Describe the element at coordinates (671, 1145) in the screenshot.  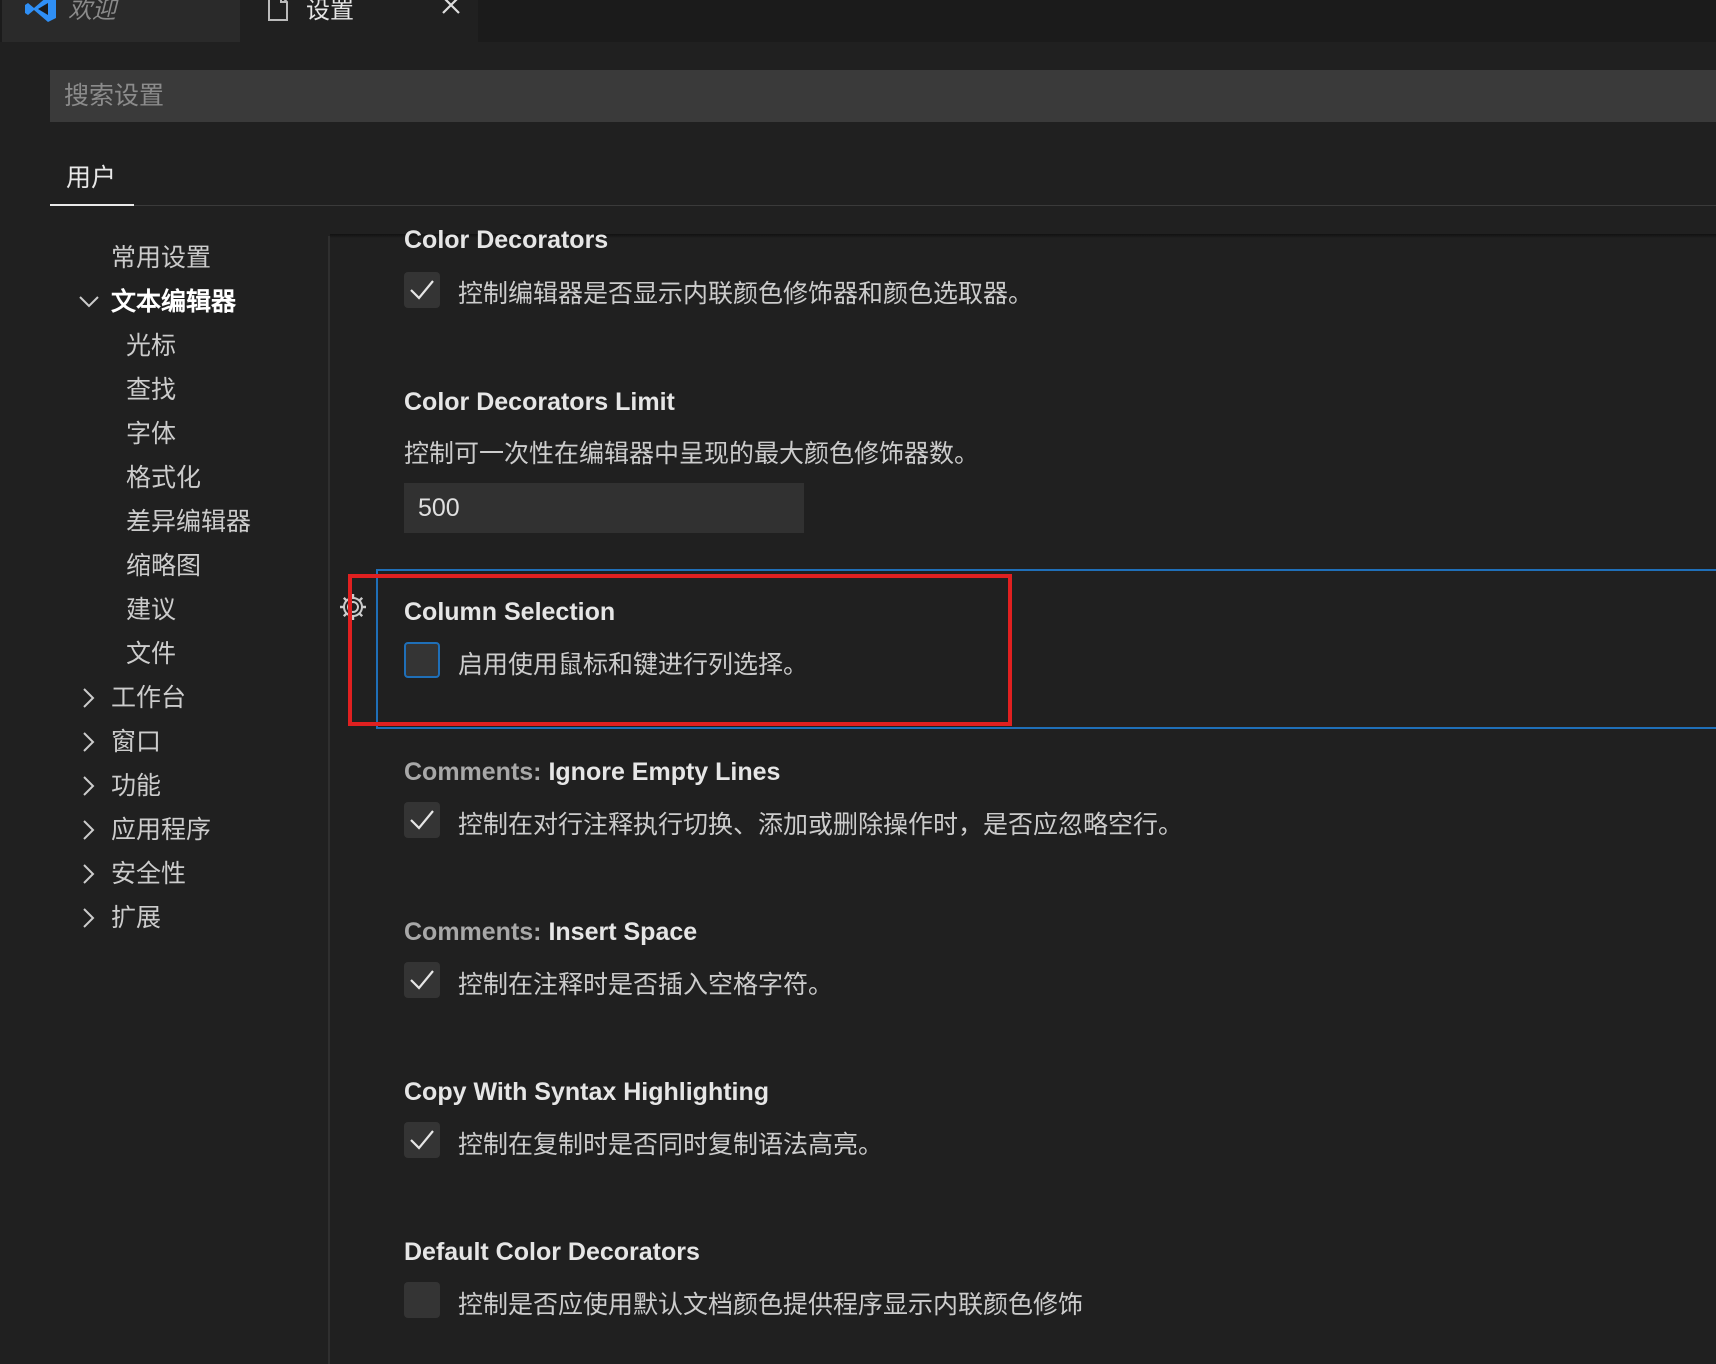
I see `setting-desc-copy-syntax: 控制在复制时是否同时复制语法高亮。` at that location.